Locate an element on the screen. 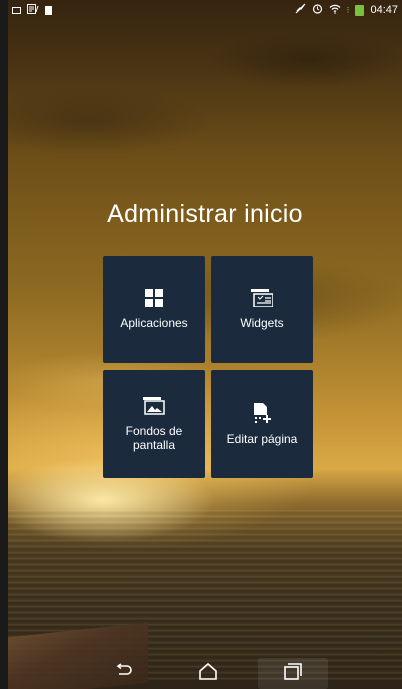 The width and height of the screenshot is (402, 689). sd-card-notification-icon is located at coordinates (48, 10).